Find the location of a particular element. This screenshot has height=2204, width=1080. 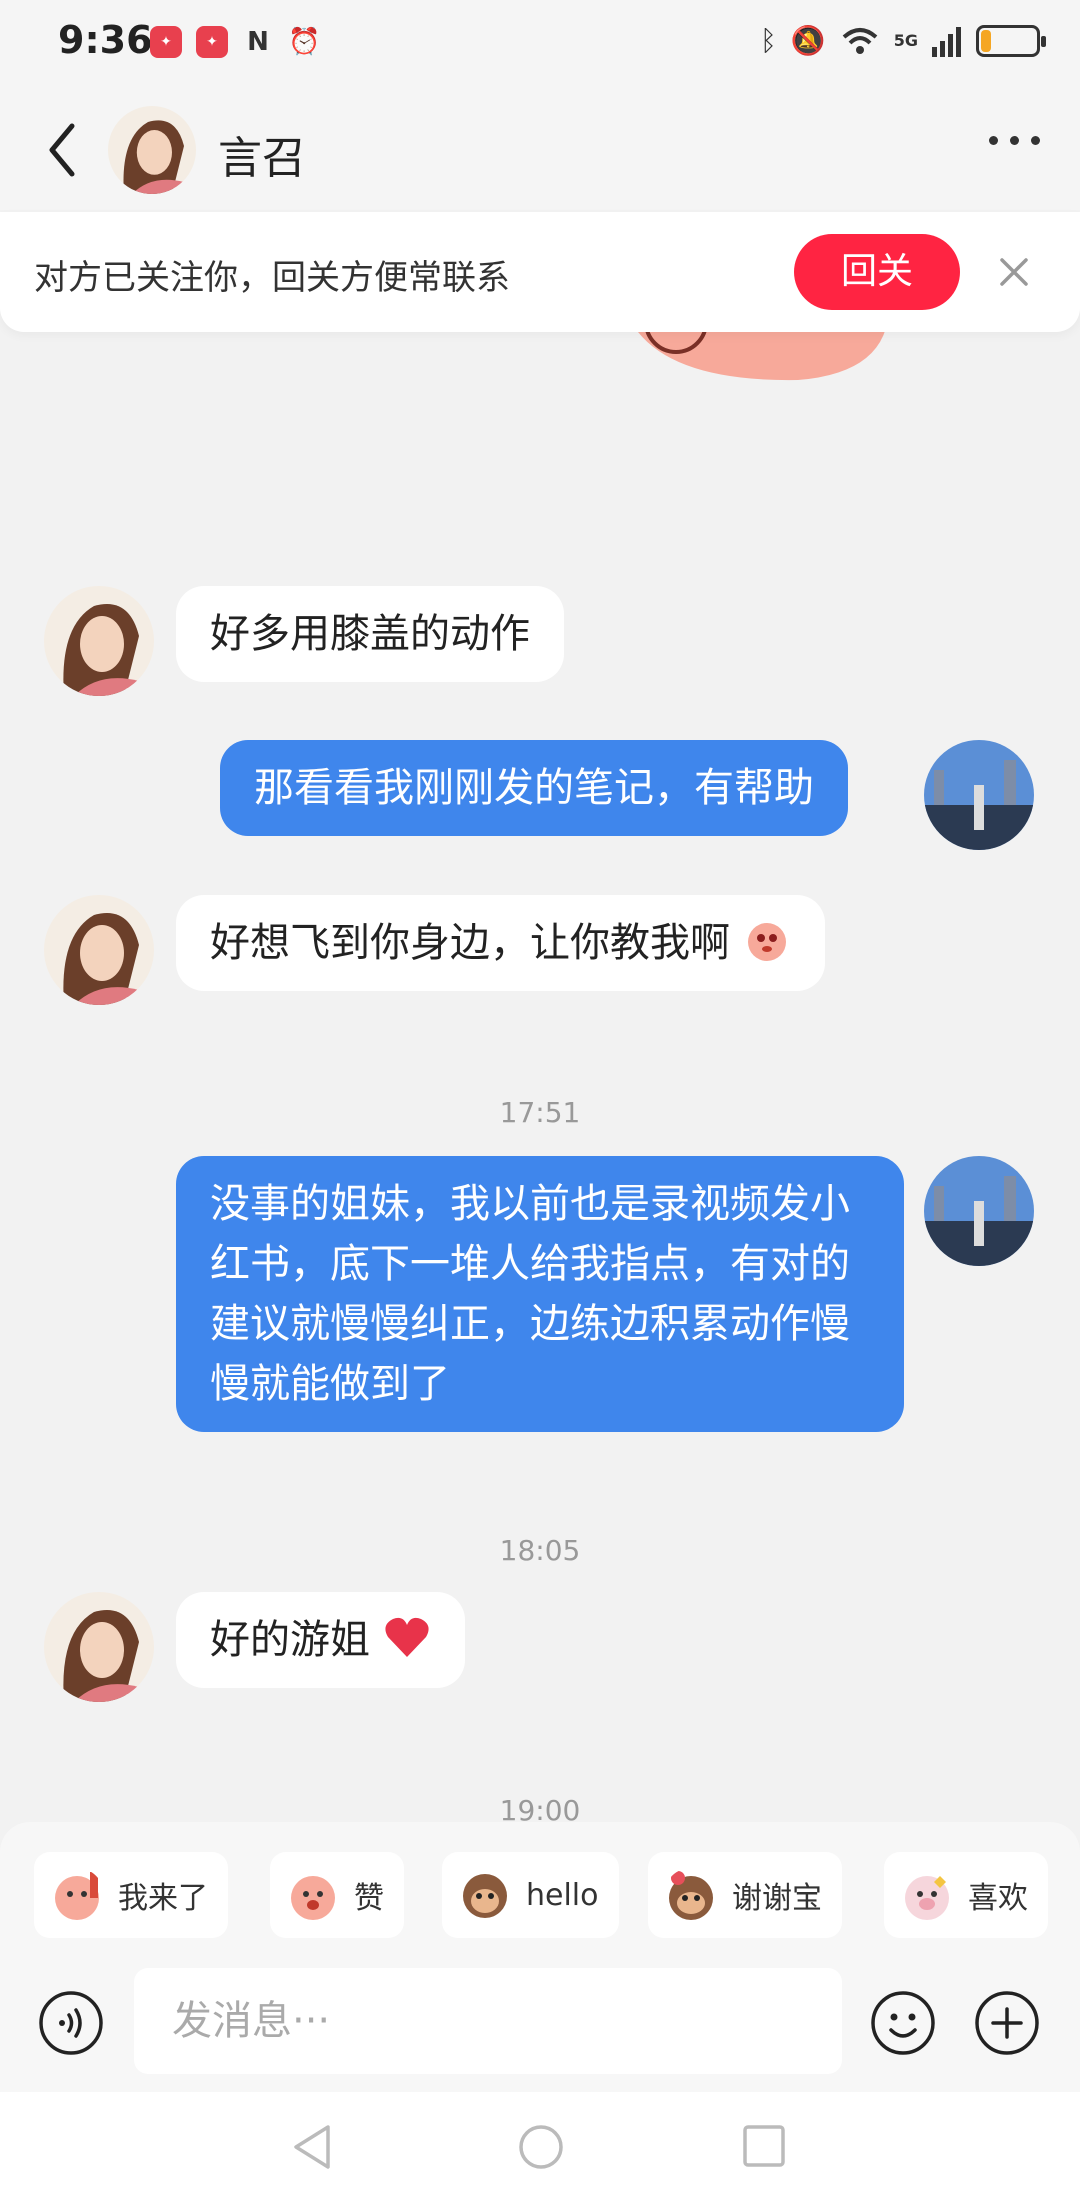

monkey-thanks-sticker is located at coordinates (691, 1895).